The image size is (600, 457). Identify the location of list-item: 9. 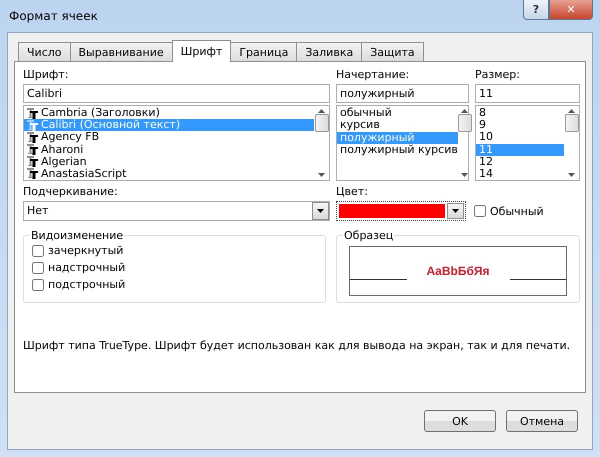
(520, 125).